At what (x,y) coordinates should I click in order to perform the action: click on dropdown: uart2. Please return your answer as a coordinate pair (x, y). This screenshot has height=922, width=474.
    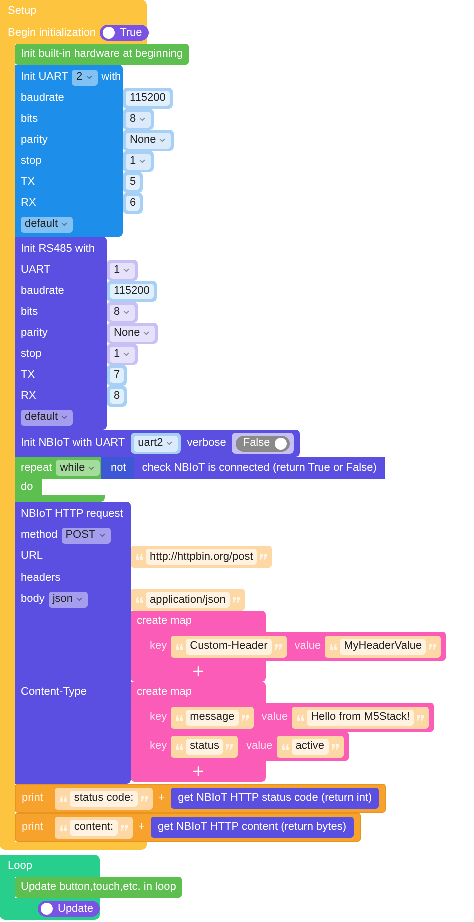
    Looking at the image, I should click on (156, 444).